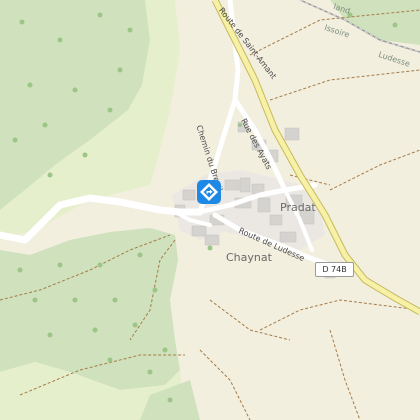 This screenshot has width=420, height=420. What do you see at coordinates (334, 269) in the screenshot?
I see `road-shield-d74b: D 74B` at bounding box center [334, 269].